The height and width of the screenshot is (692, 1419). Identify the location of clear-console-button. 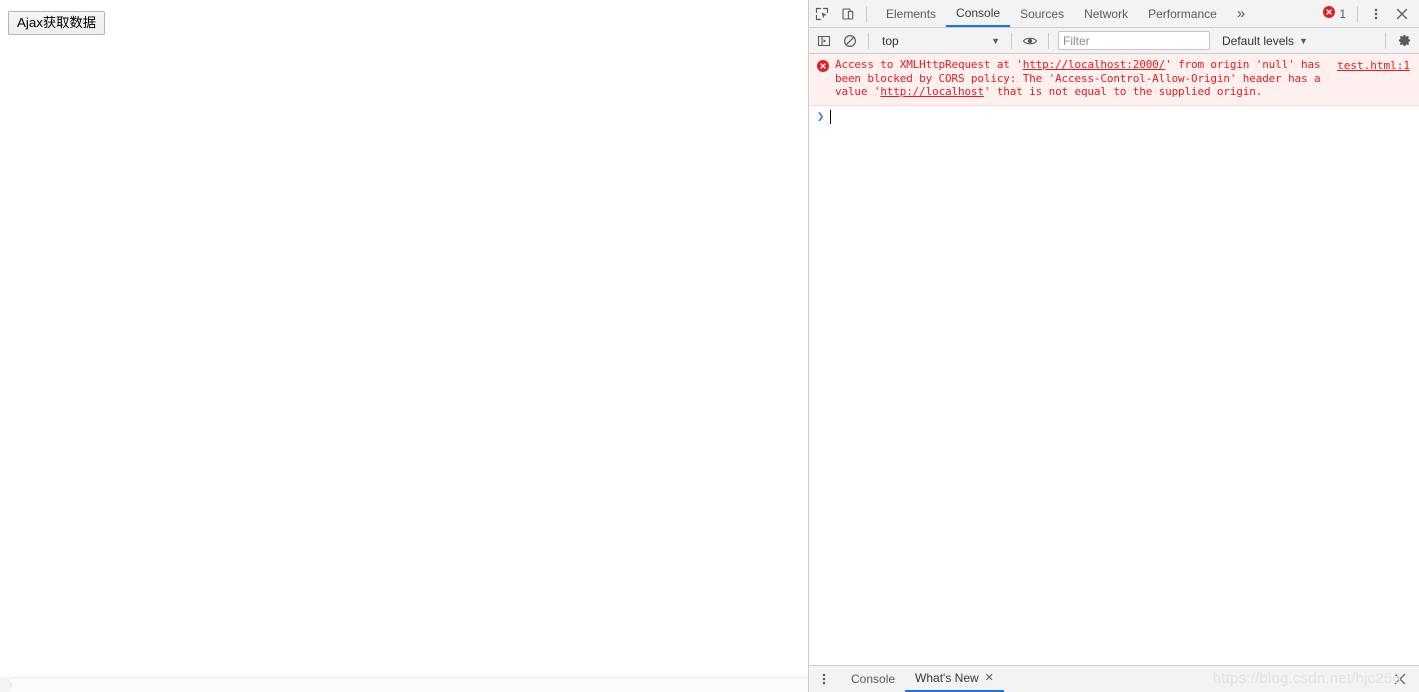
(850, 41).